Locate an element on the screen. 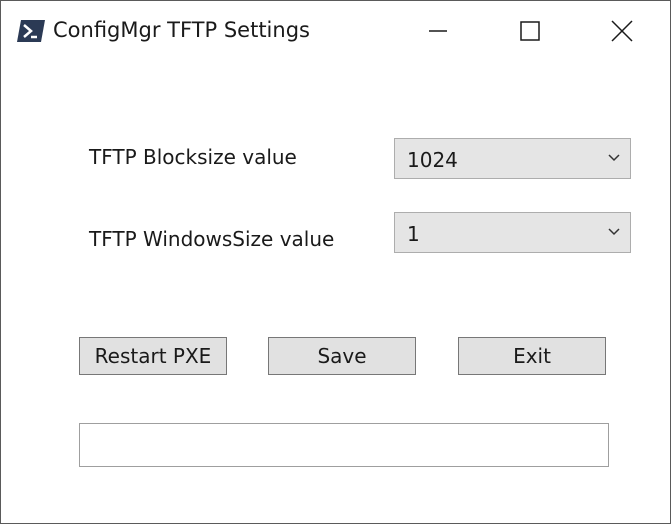 The height and width of the screenshot is (524, 671). windowsize-dropdown: 1 is located at coordinates (512, 232).